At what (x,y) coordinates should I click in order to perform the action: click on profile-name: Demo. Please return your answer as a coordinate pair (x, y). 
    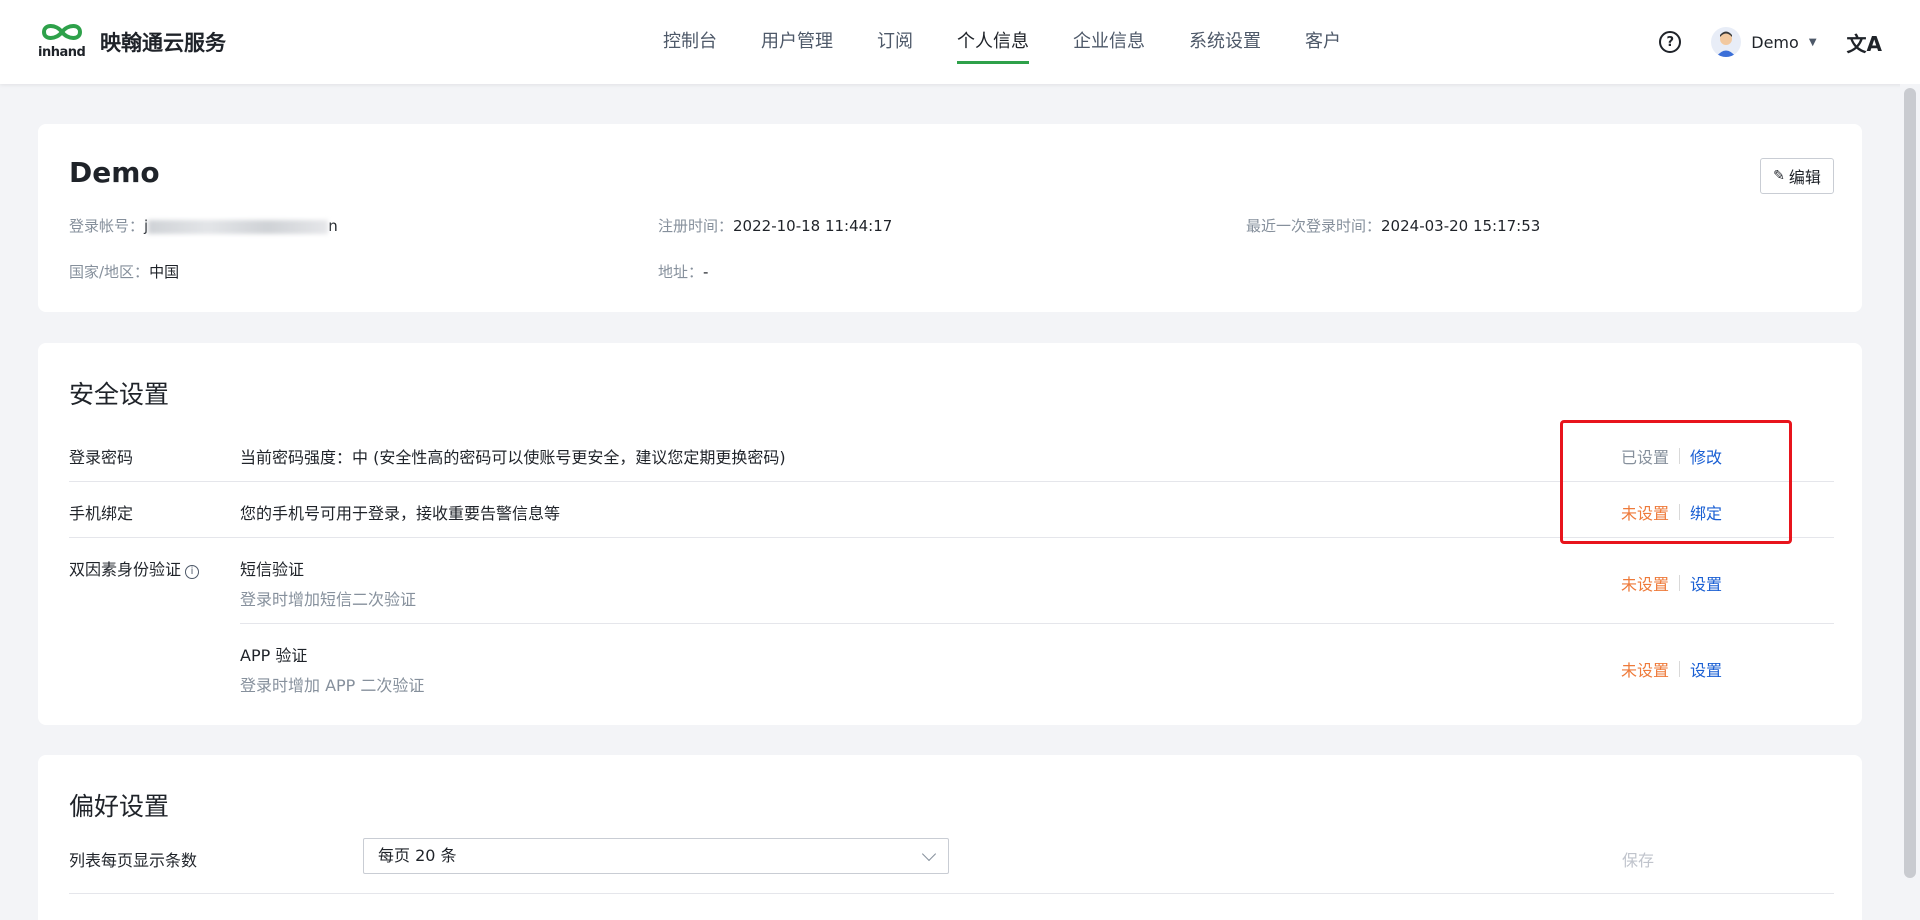
    Looking at the image, I should click on (114, 172).